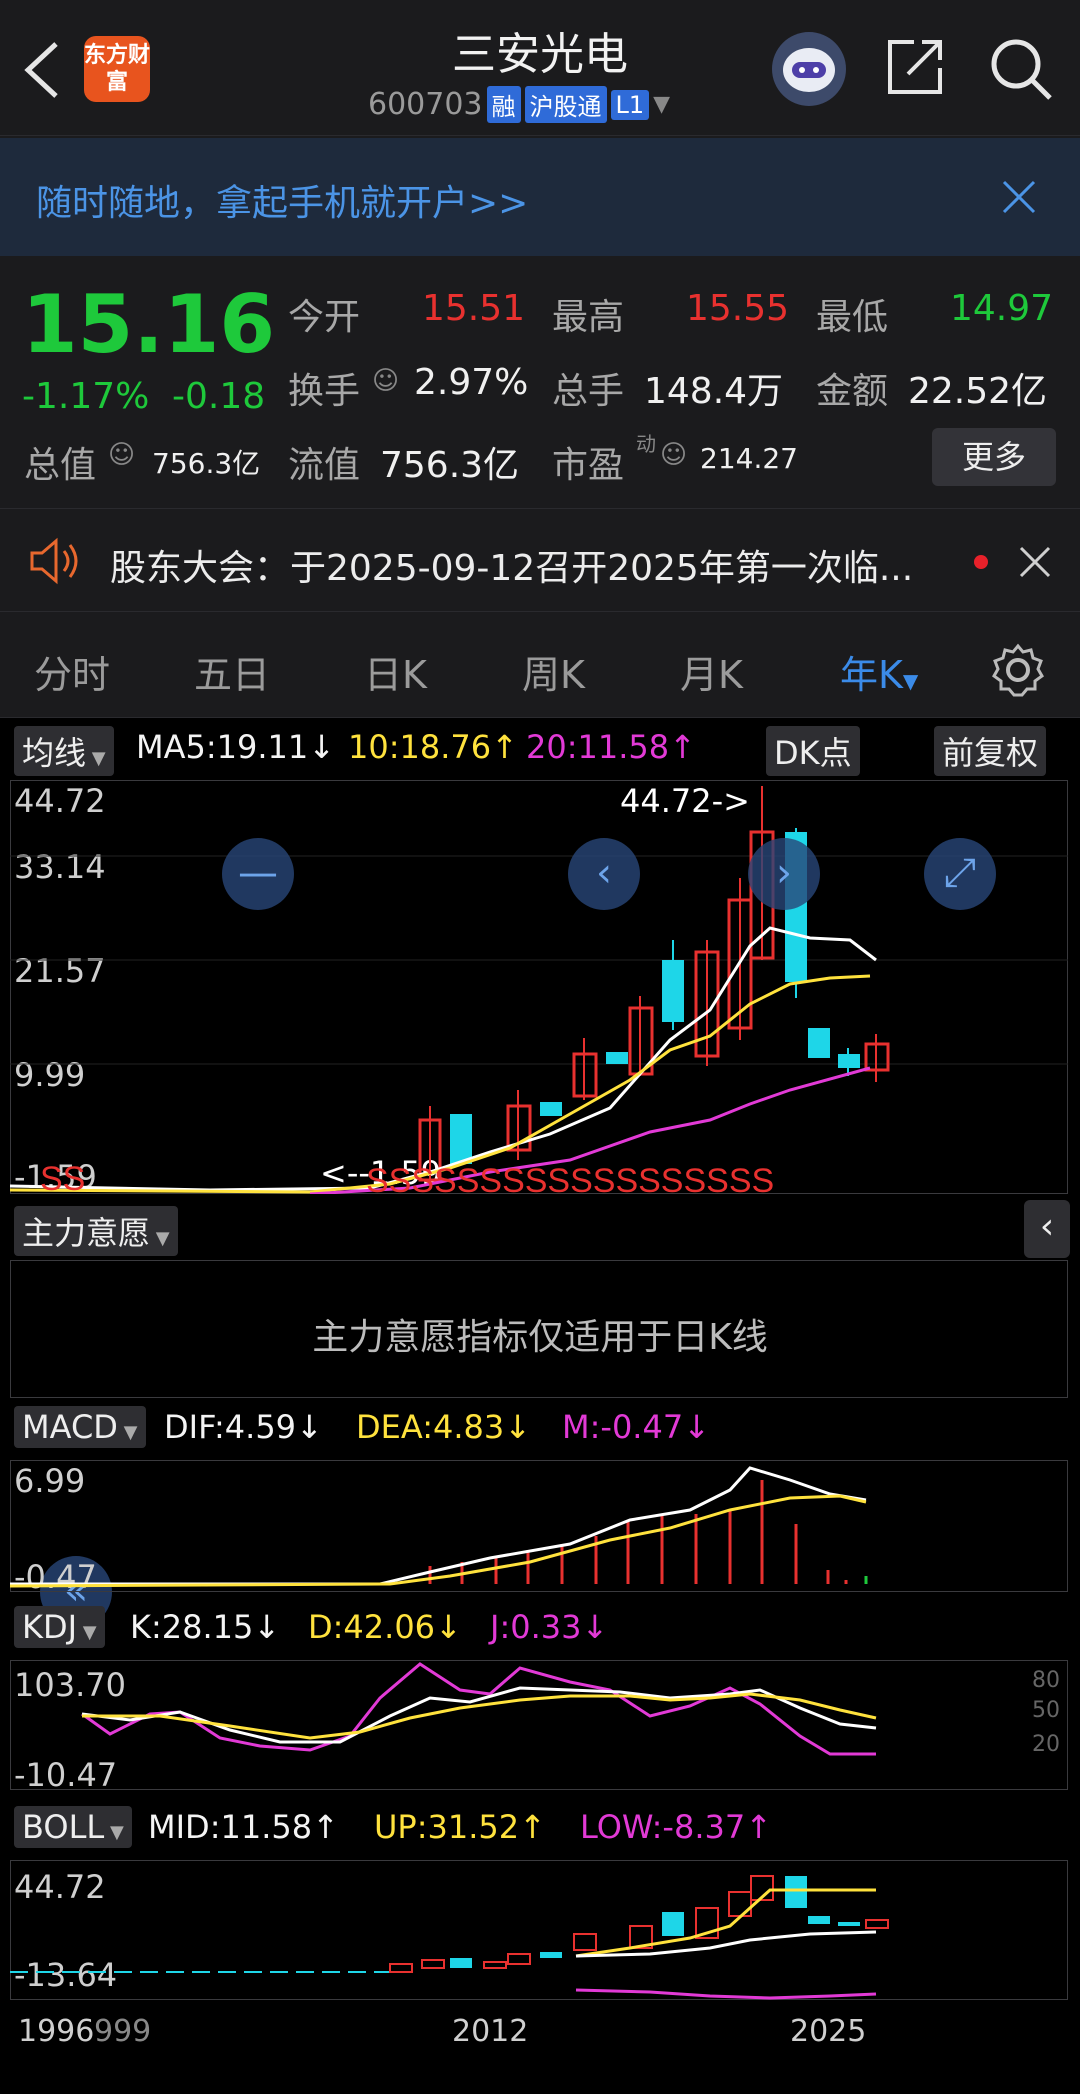  I want to click on dk-point-button: DK点, so click(813, 751).